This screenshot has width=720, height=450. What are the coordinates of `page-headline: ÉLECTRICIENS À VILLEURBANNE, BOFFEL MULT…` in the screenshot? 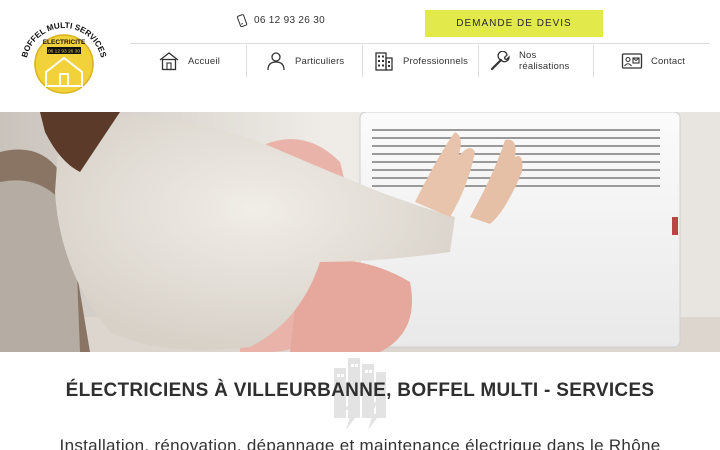 It's located at (360, 390).